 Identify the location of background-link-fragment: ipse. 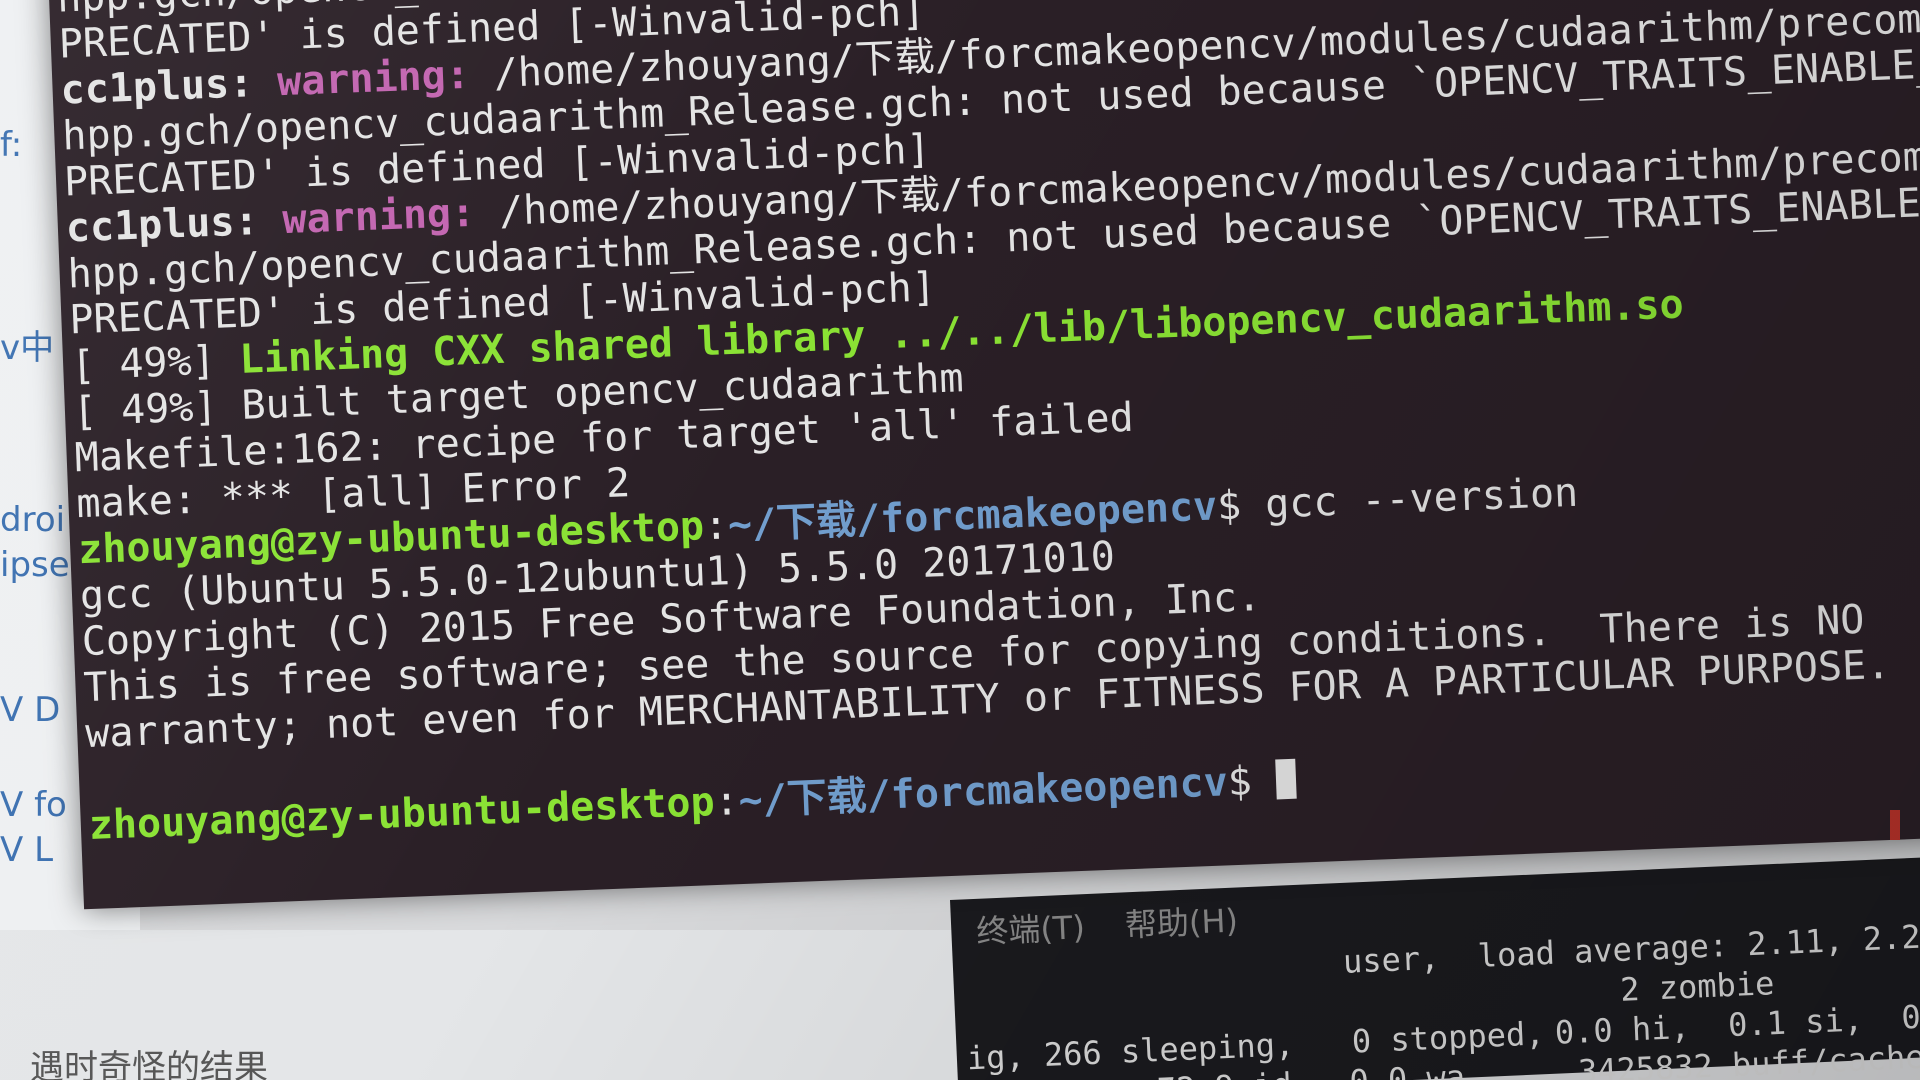
(35, 565).